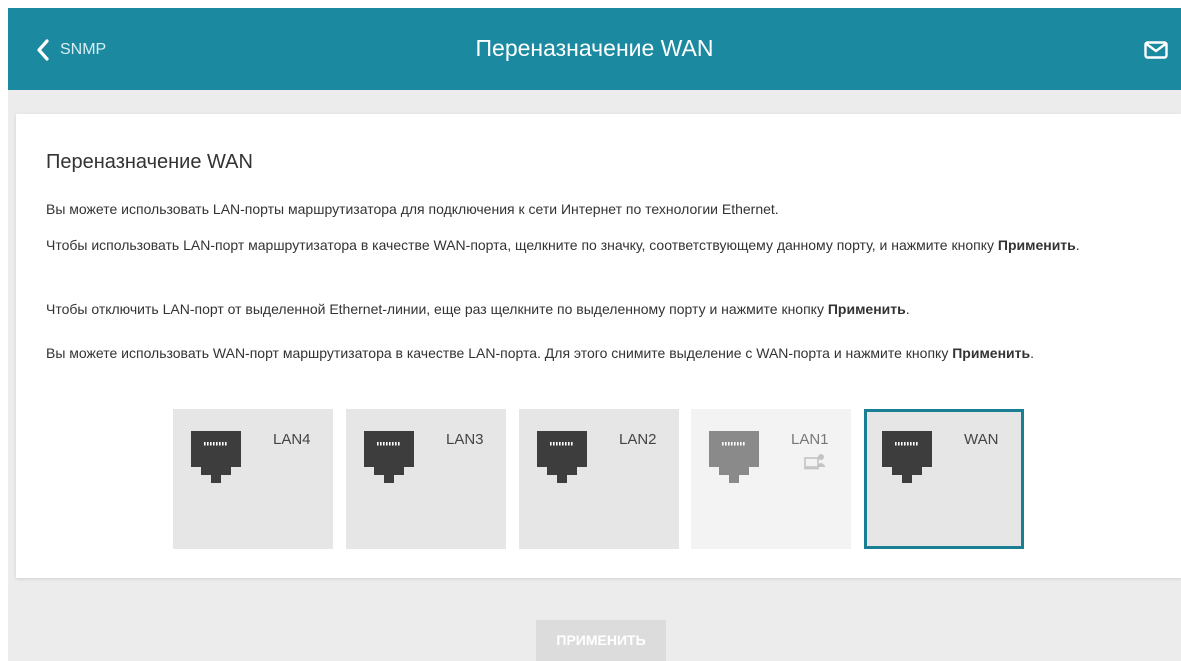  I want to click on port-wan: WAN, so click(944, 479).